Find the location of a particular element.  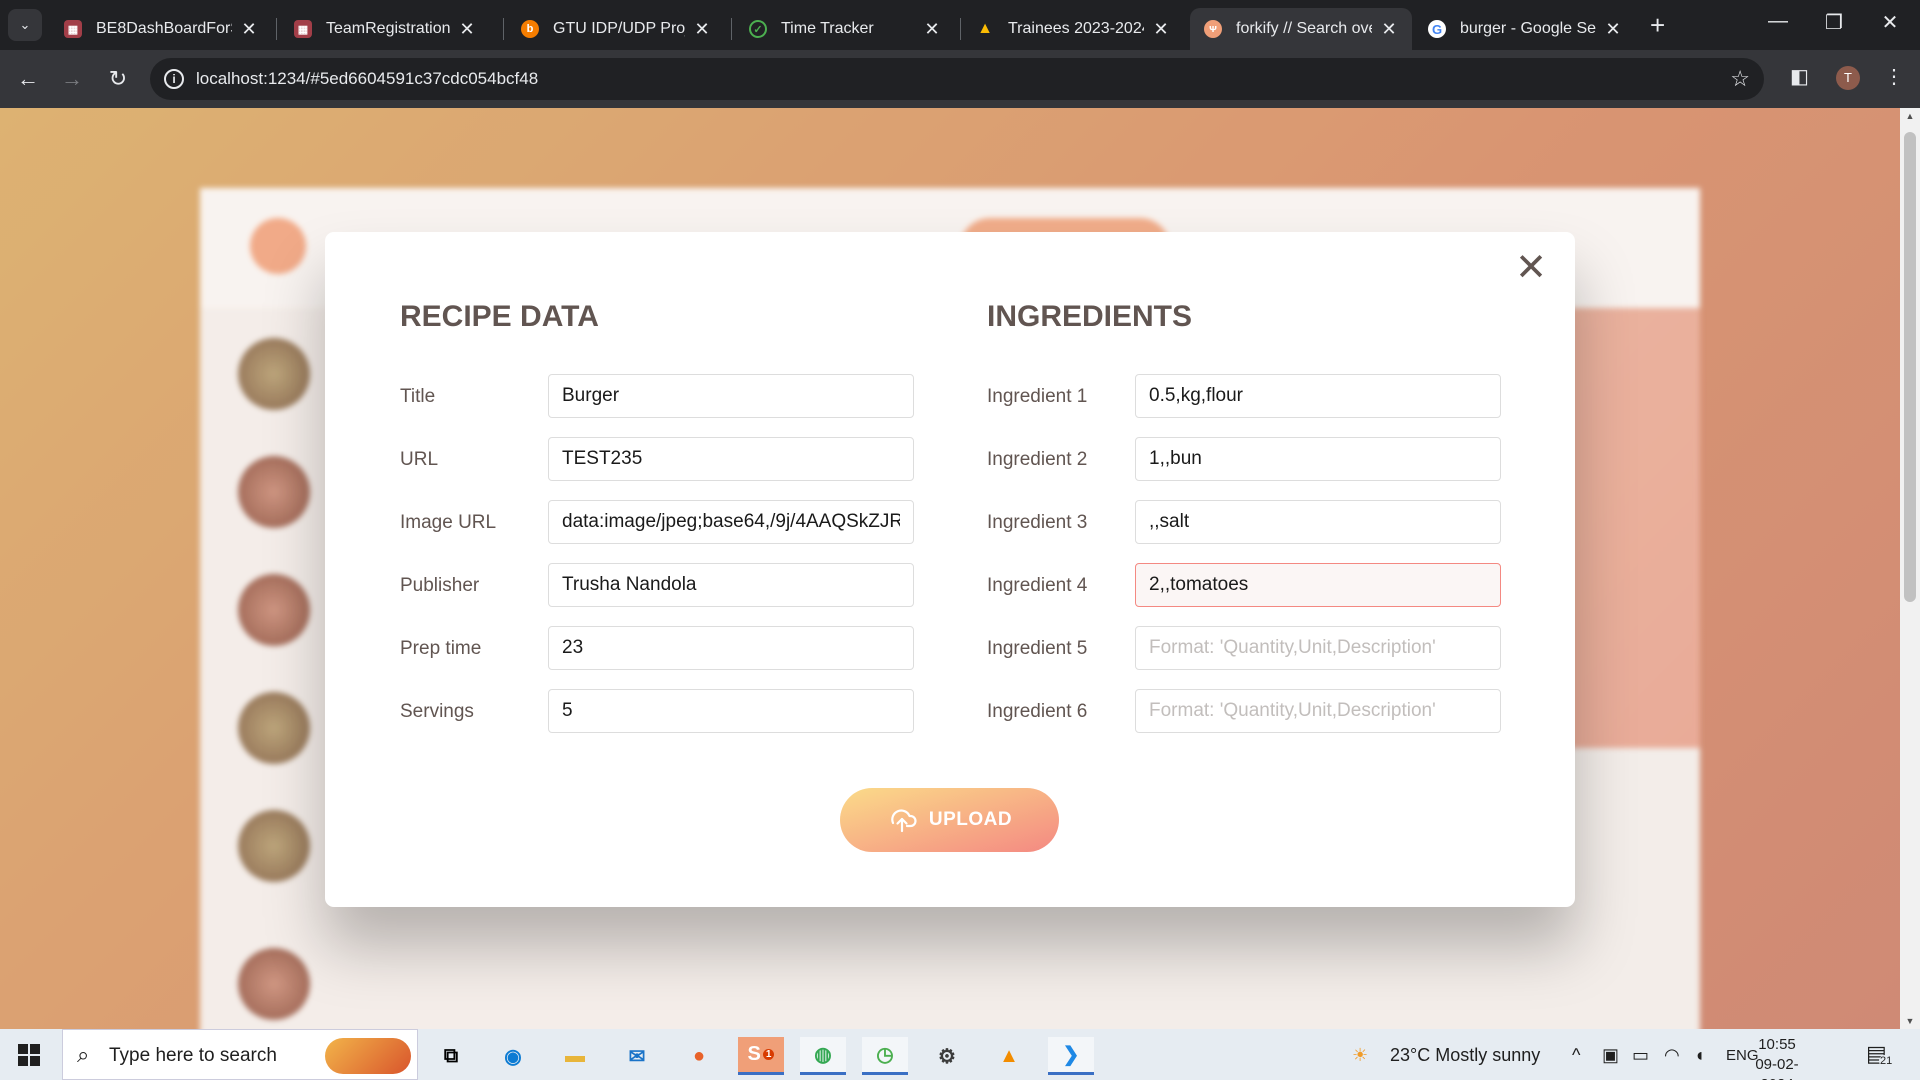

minimize-icon: — is located at coordinates (1778, 21).